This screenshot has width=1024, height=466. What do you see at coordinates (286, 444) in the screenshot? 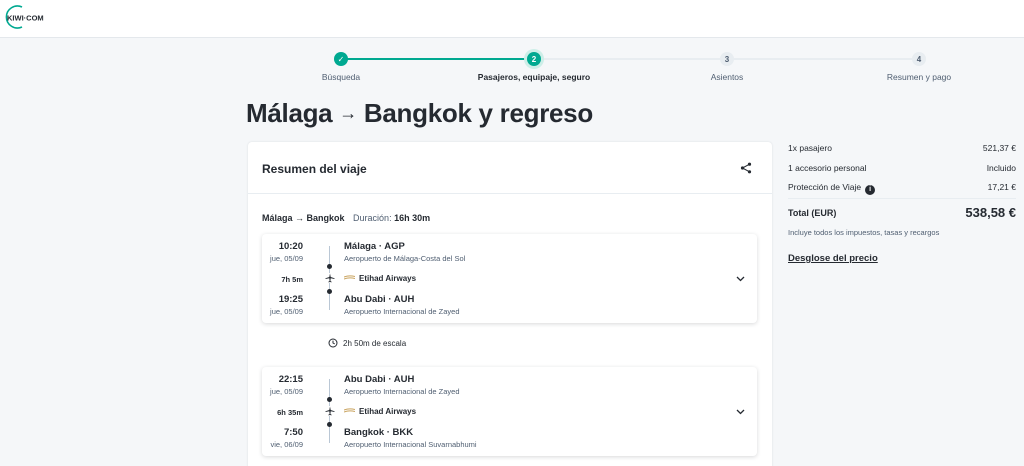
I see `arrival-date: vie, 06/09` at bounding box center [286, 444].